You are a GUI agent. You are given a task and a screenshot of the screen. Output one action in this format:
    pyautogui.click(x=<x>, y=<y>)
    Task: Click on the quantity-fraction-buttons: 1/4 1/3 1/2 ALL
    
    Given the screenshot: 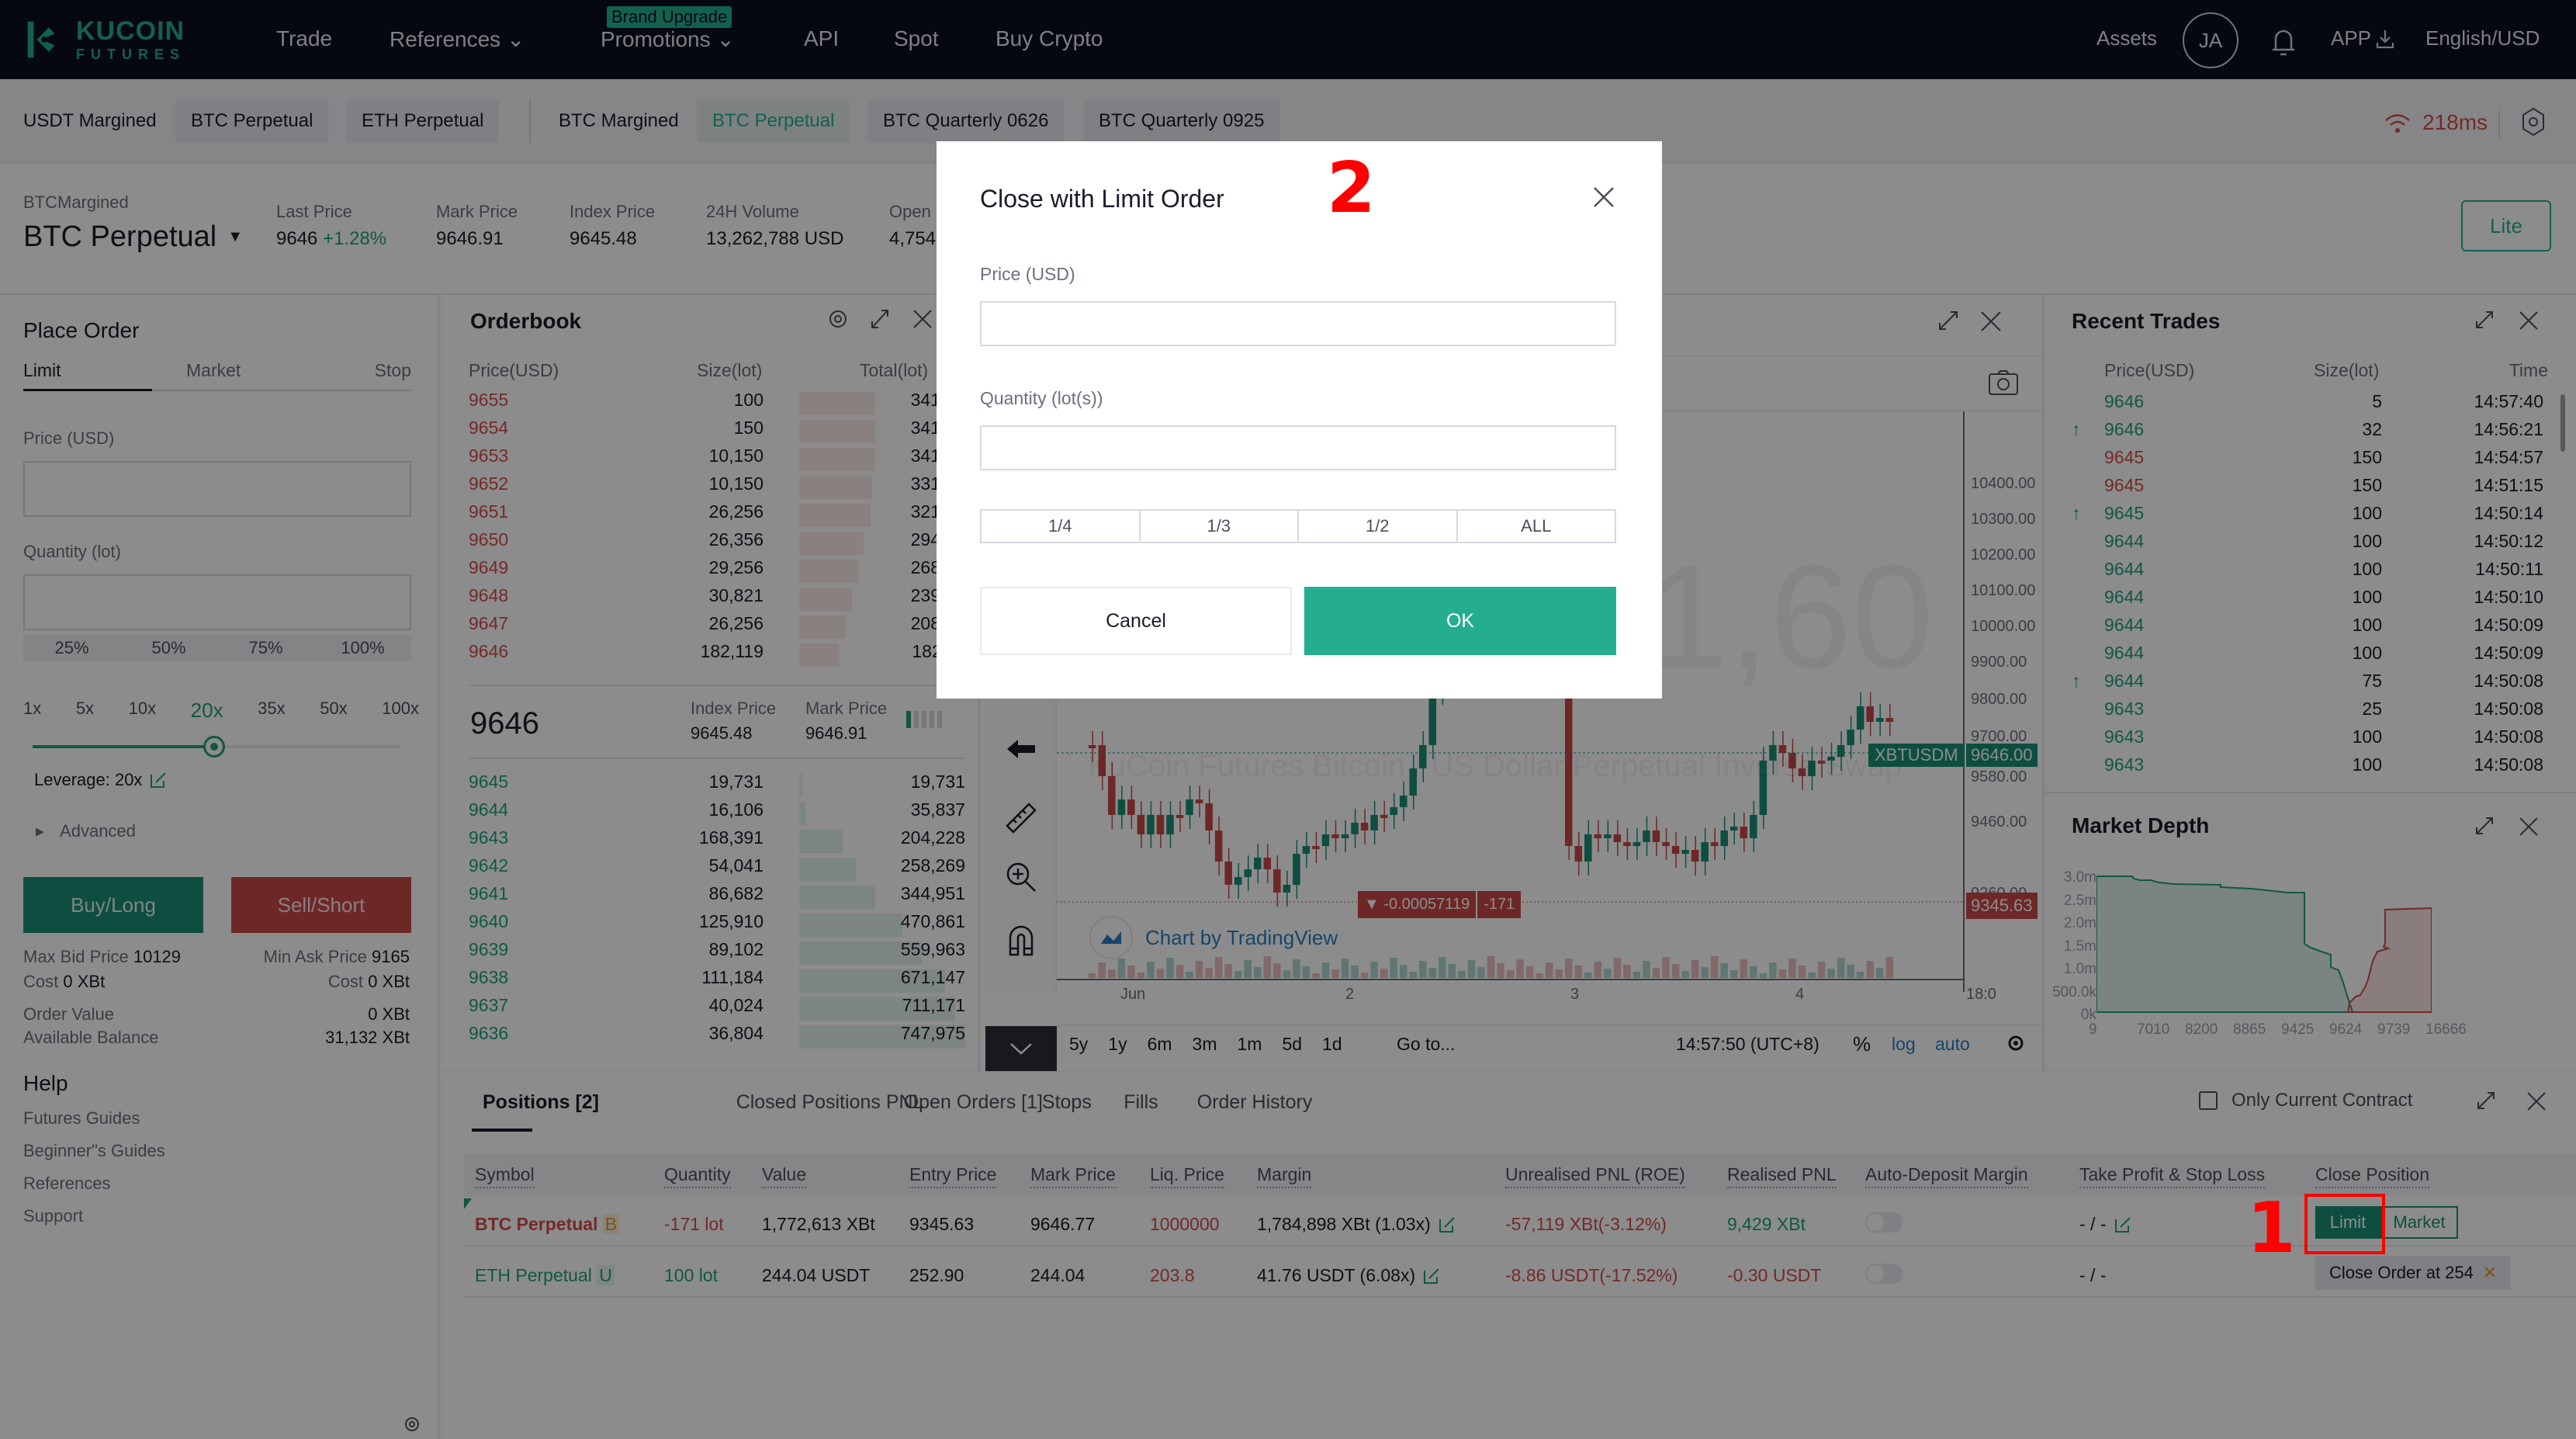 What is the action you would take?
    pyautogui.click(x=1298, y=526)
    